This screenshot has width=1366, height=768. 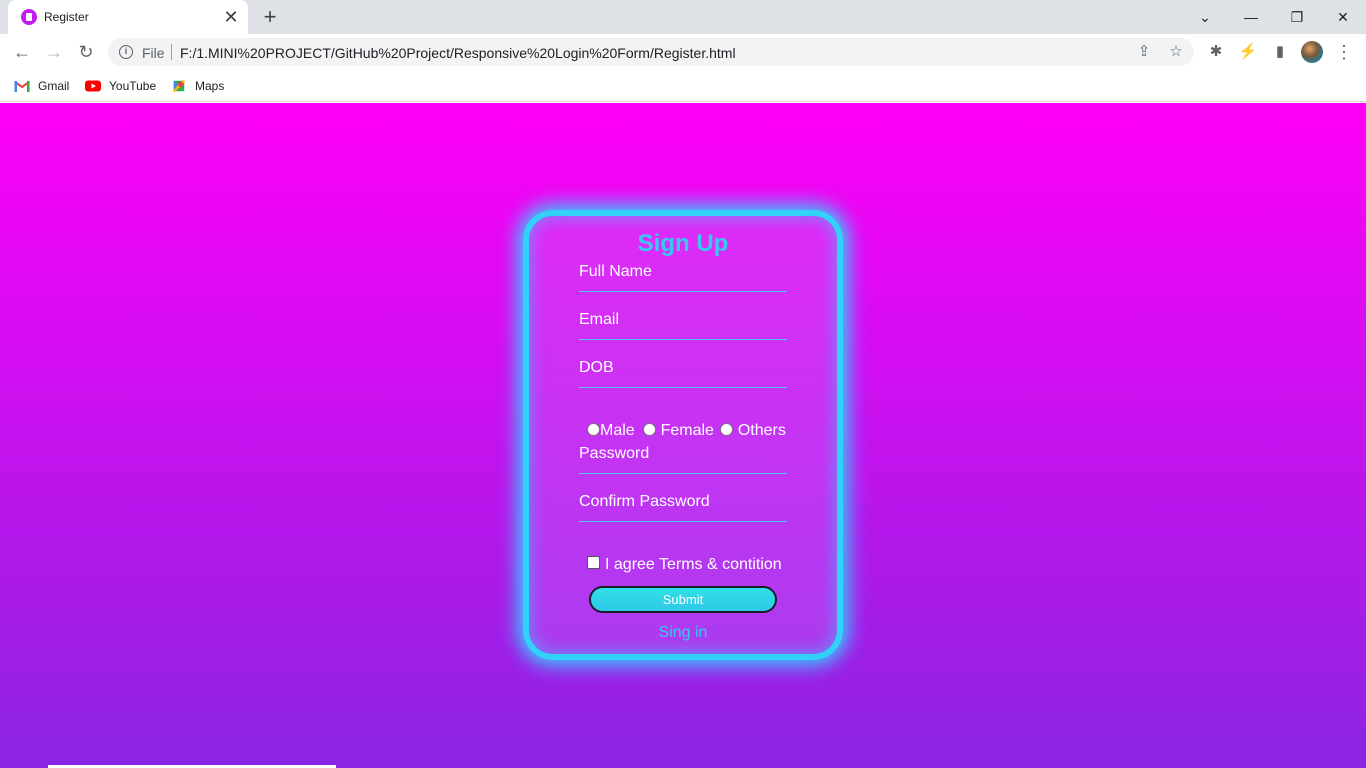 I want to click on tab-close-icon: ✕, so click(x=231, y=17).